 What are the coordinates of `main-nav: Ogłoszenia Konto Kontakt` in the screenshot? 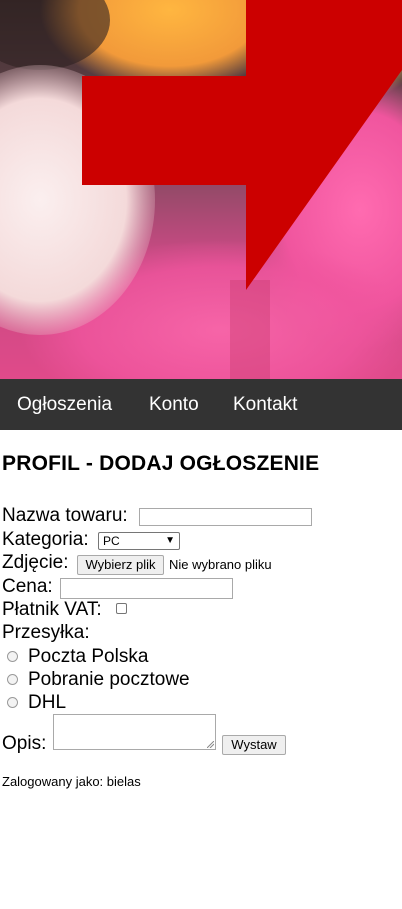 It's located at (201, 404).